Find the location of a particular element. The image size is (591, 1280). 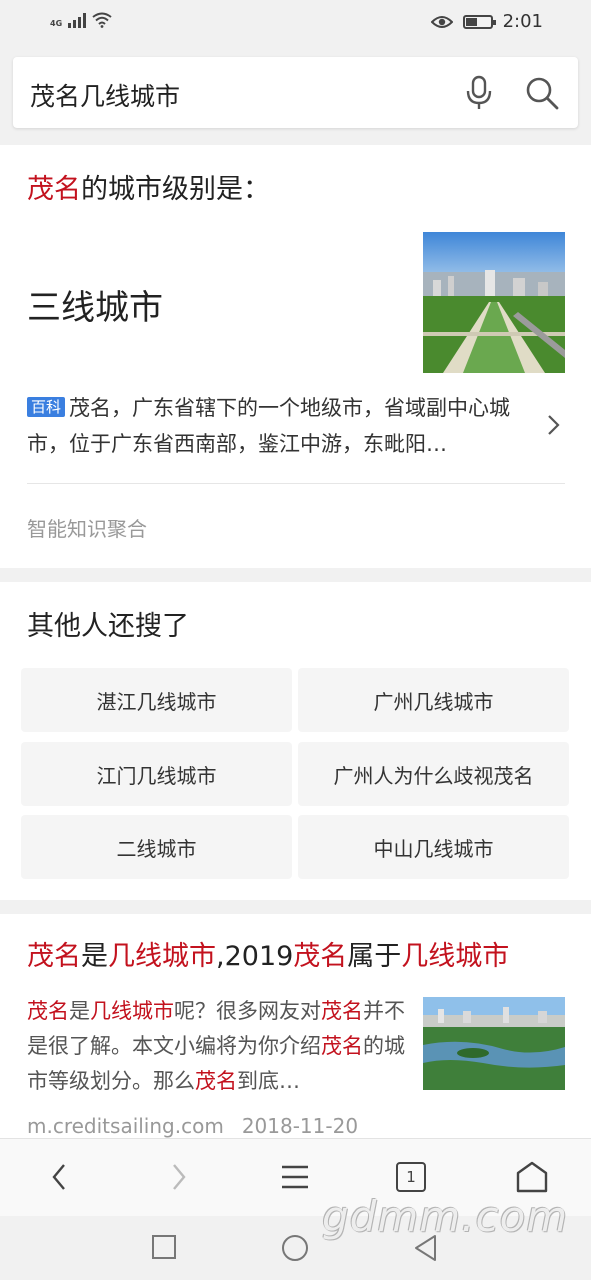

result-meta: m.creditsailing.com 2018-11-20 is located at coordinates (192, 1126).